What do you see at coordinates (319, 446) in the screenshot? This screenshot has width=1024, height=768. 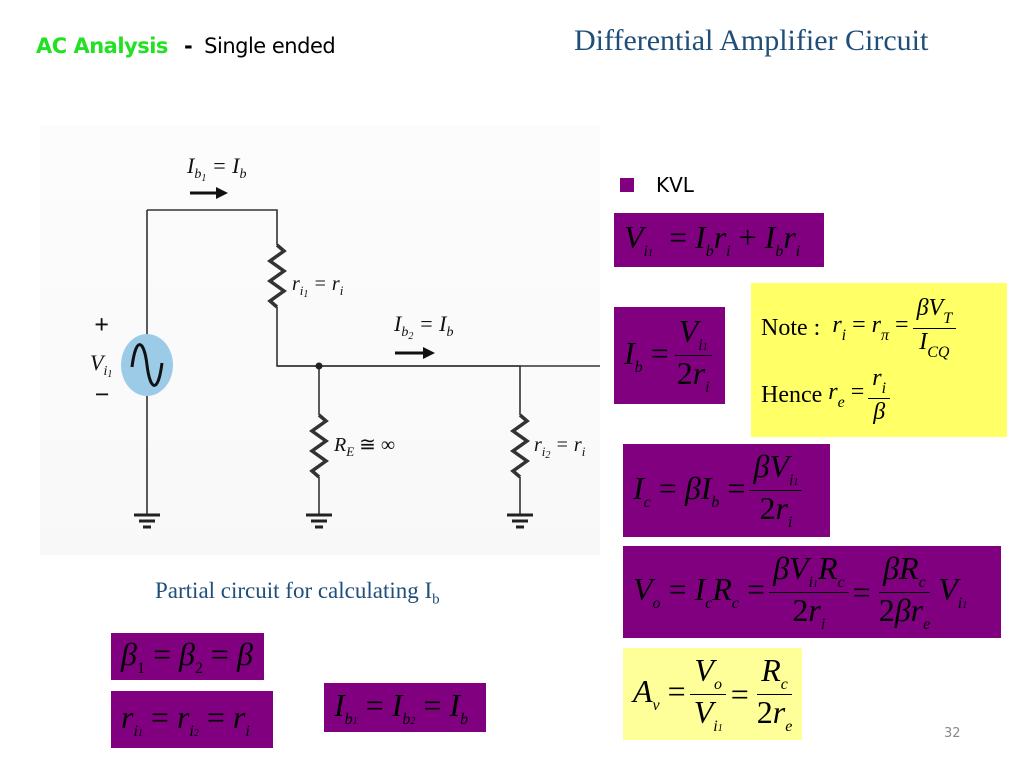 I see `resistor-re` at bounding box center [319, 446].